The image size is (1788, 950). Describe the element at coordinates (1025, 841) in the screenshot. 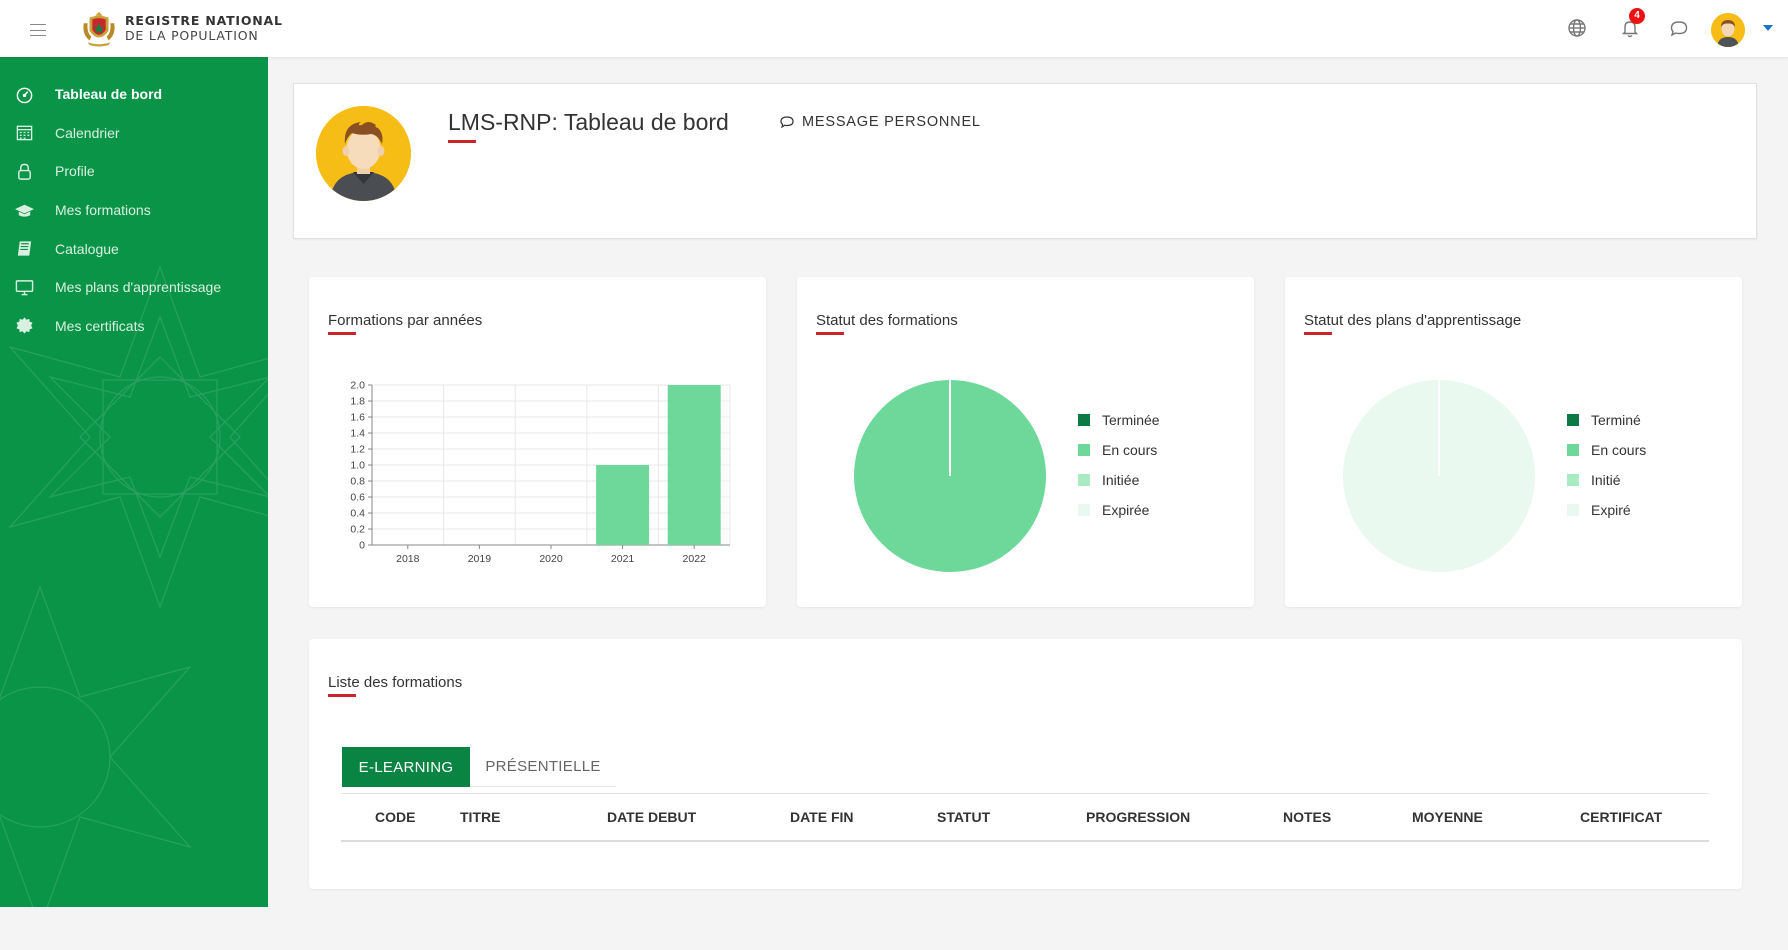

I see `table-header-bottom-border` at that location.